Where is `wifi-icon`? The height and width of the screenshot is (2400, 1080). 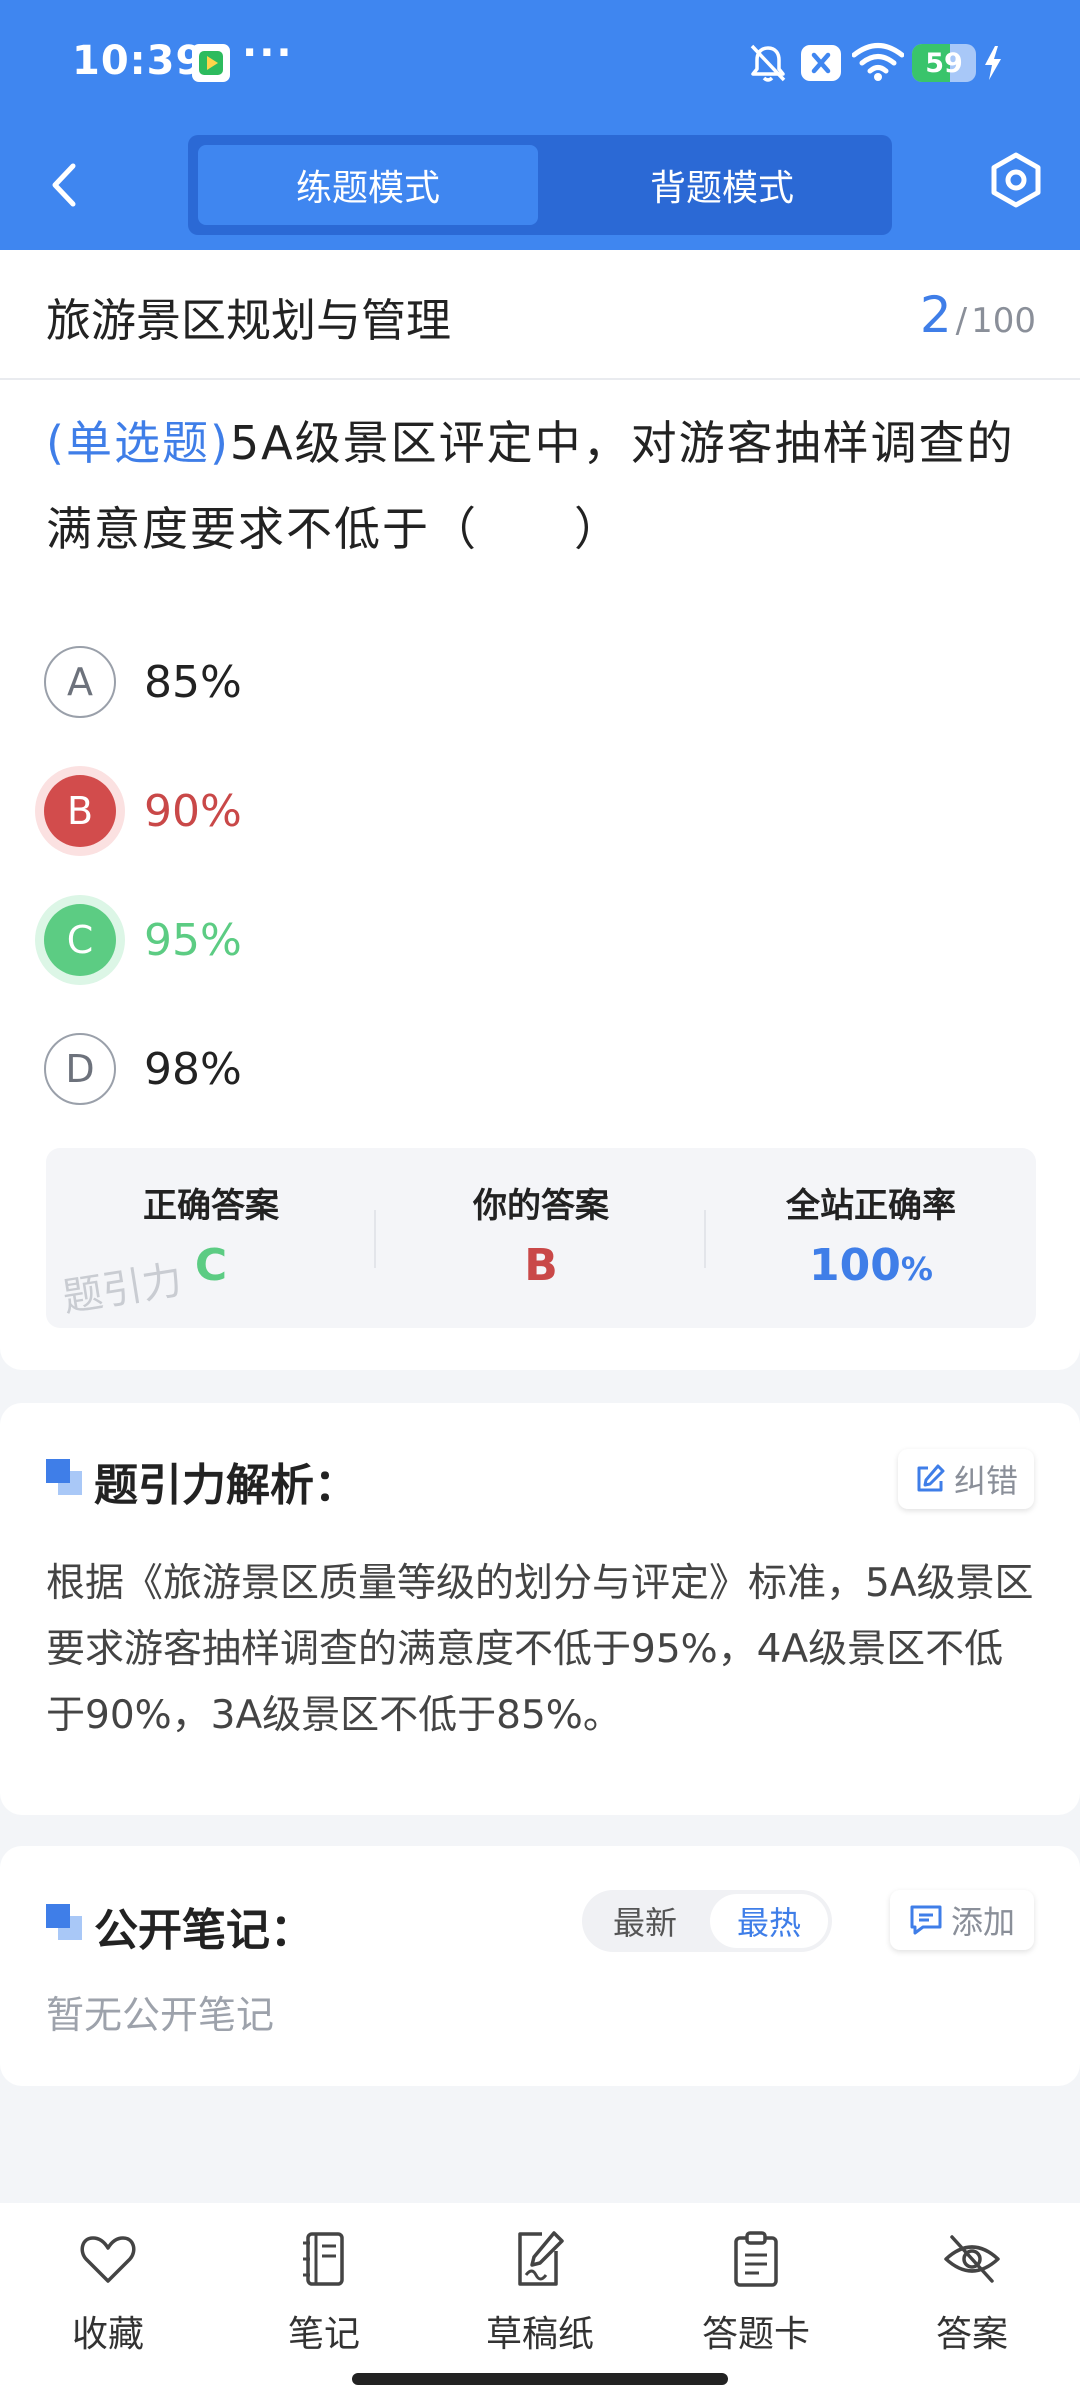 wifi-icon is located at coordinates (878, 64).